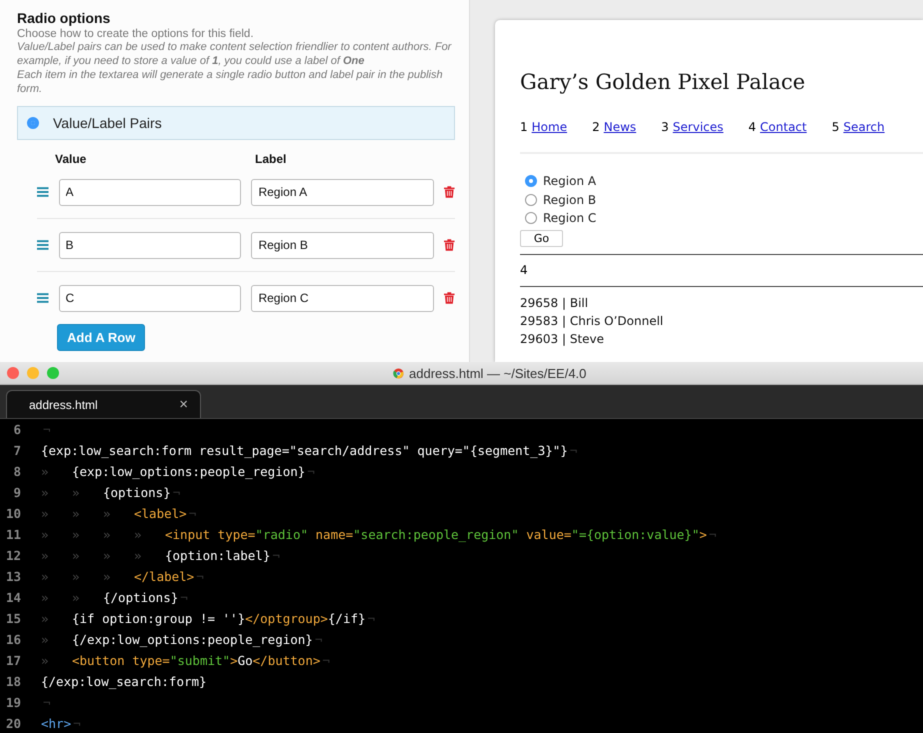  Describe the element at coordinates (230, 82) in the screenshot. I see `section-note: Each item in the textarea will generate a single radio button and label pair in the publish form.` at that location.